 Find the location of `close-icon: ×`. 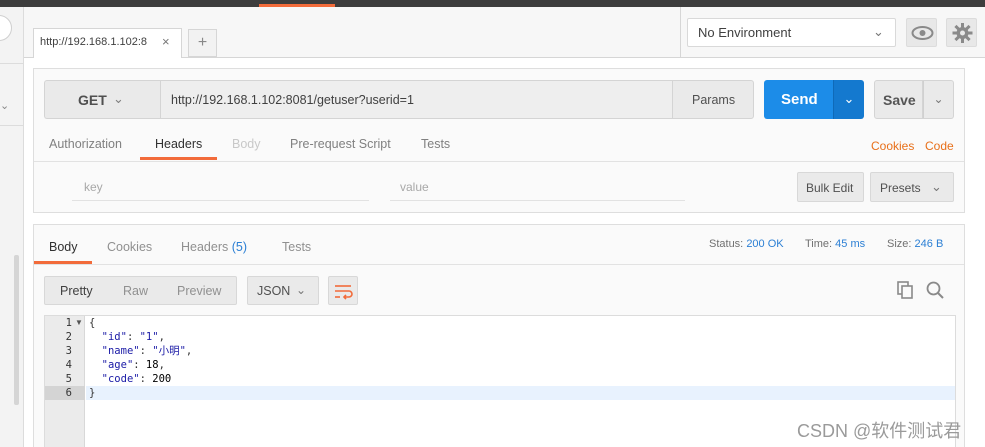

close-icon: × is located at coordinates (166, 41).